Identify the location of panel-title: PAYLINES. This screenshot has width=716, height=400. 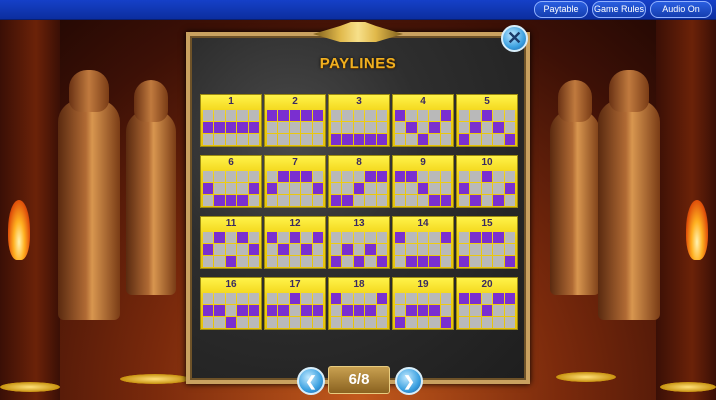
(358, 63).